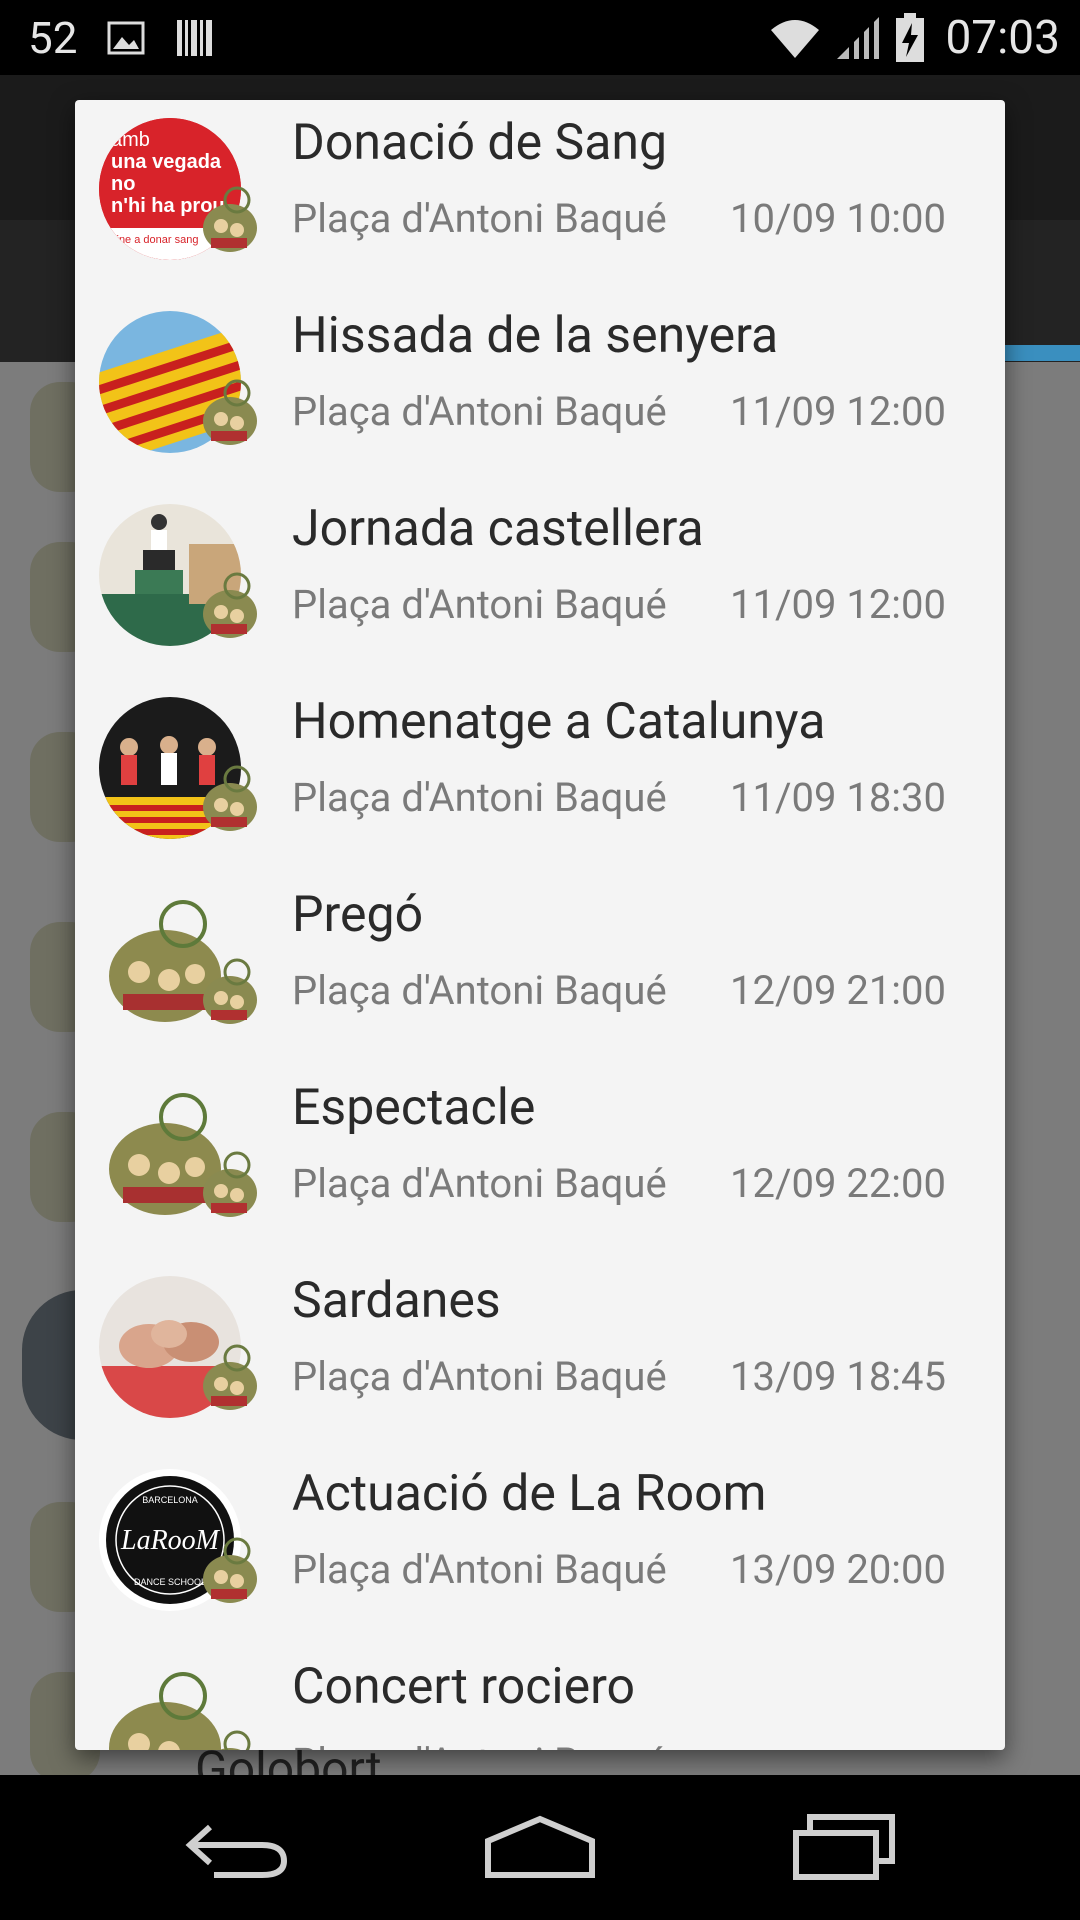  I want to click on event-title: Homenatge a Catalunya, so click(559, 722).